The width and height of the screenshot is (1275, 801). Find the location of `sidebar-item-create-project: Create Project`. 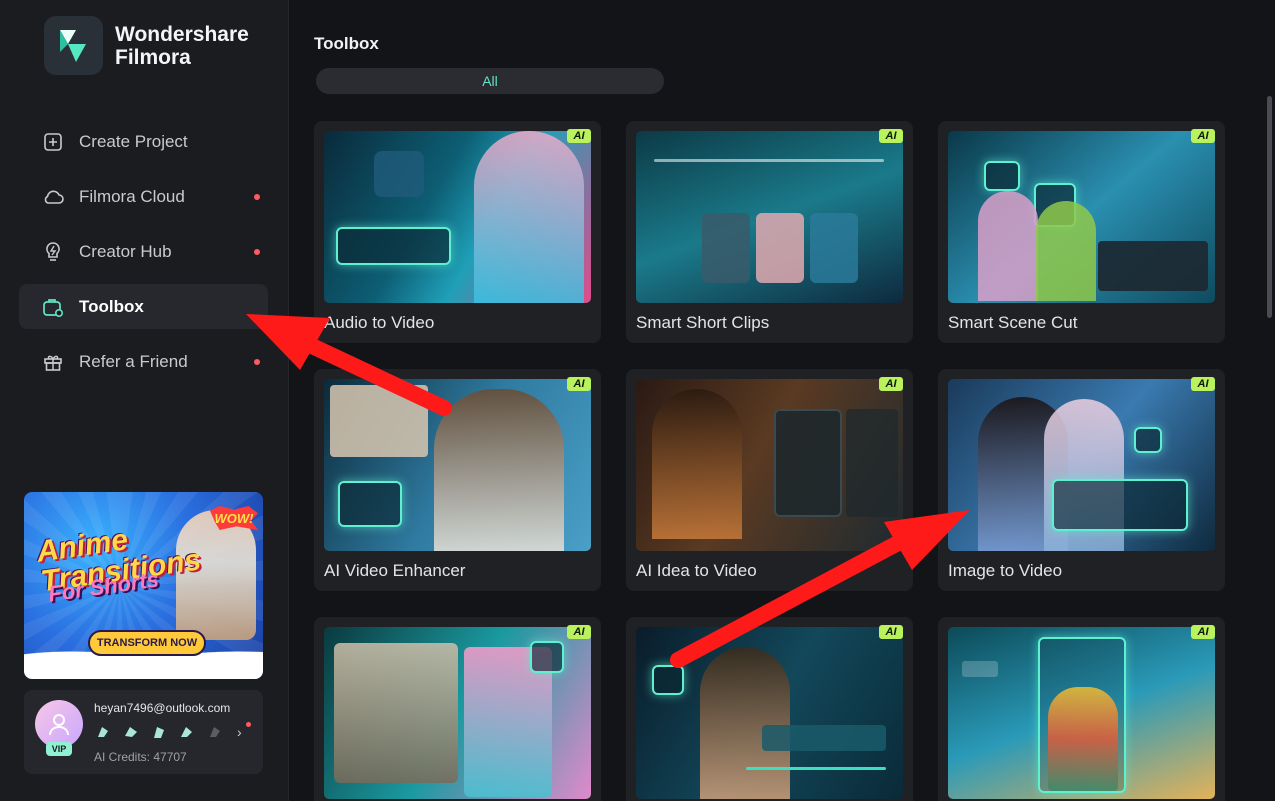

sidebar-item-create-project: Create Project is located at coordinates (143, 141).